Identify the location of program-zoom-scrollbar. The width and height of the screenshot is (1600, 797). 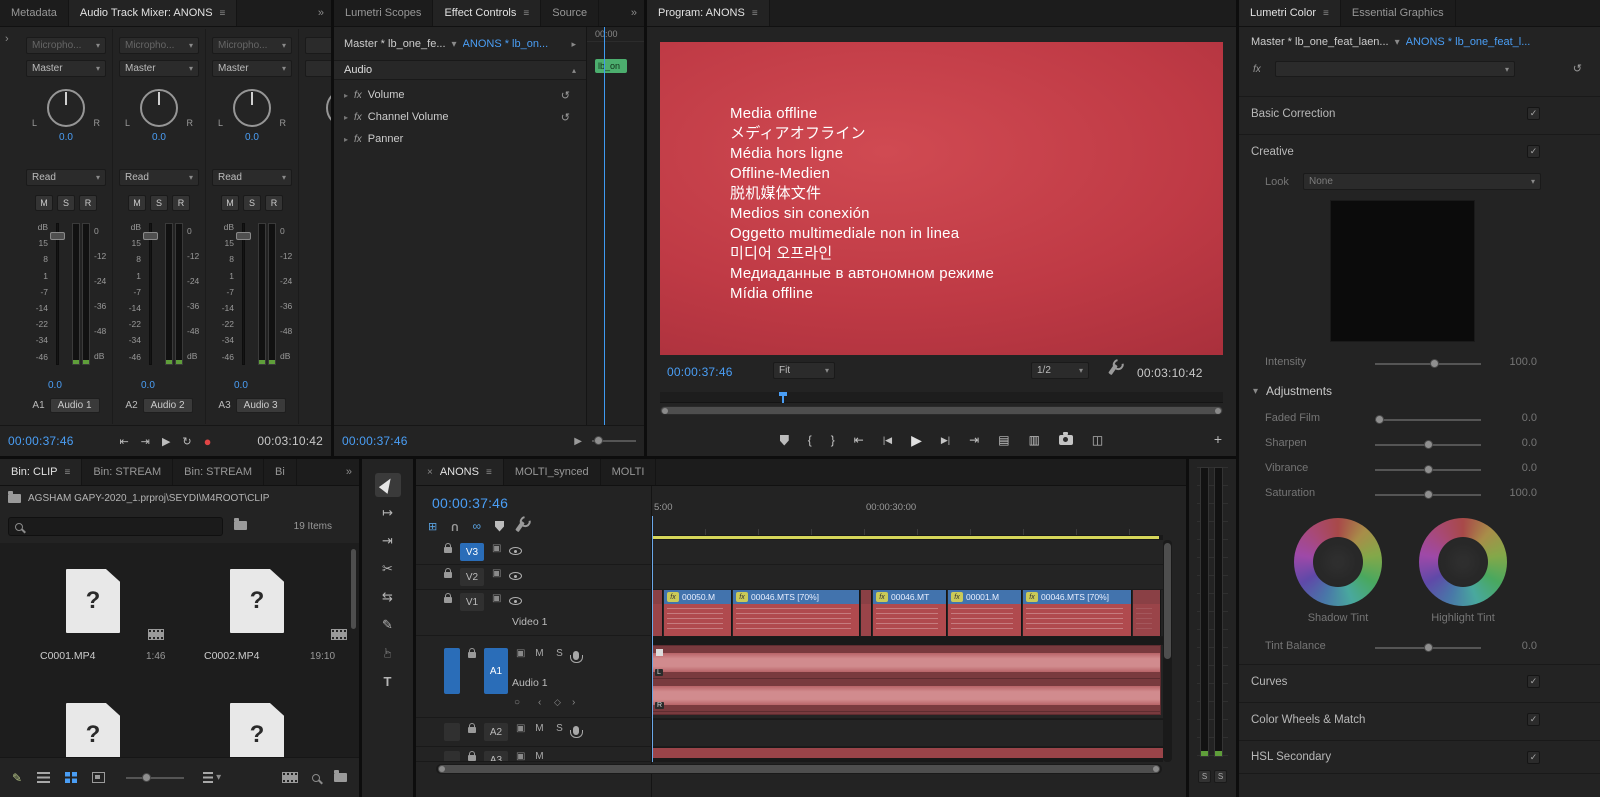
(941, 410).